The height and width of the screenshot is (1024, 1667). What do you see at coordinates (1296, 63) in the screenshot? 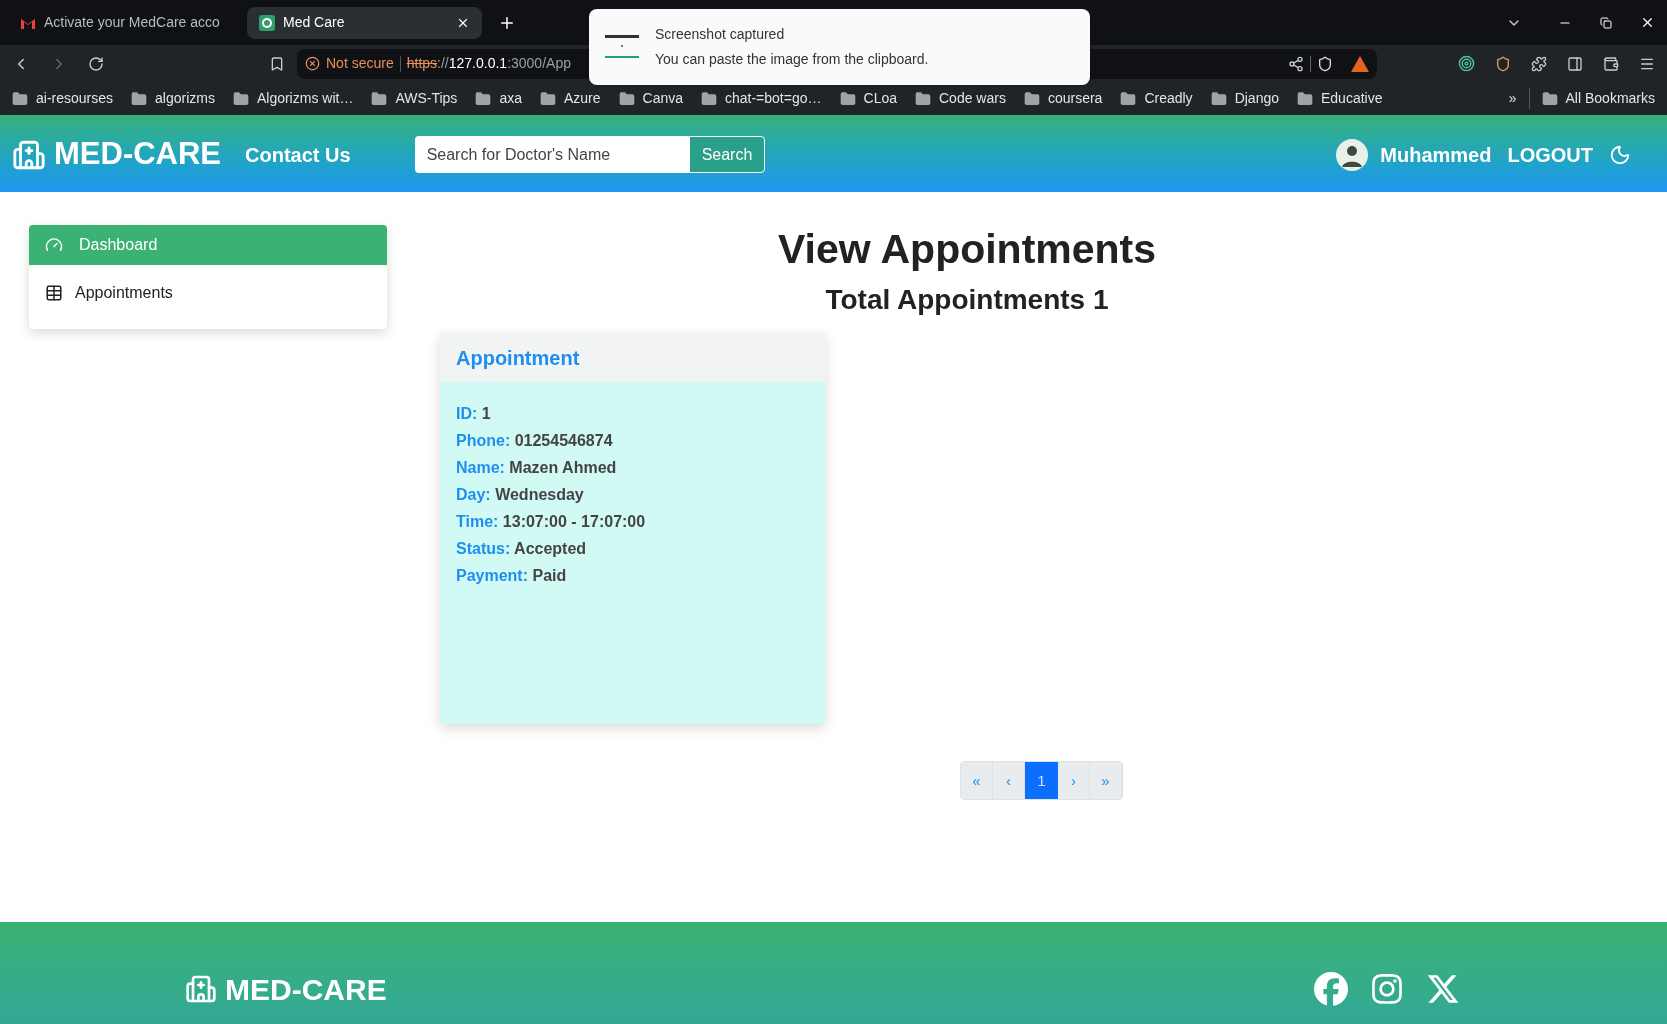
I see `share-icon` at bounding box center [1296, 63].